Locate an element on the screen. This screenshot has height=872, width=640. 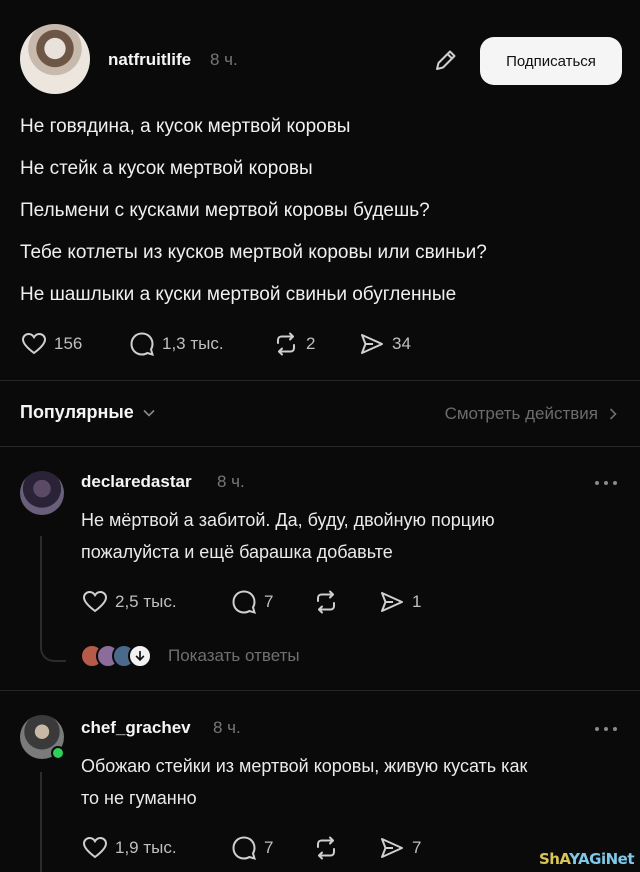
view-actions-link: Смотреть действия is located at coordinates (531, 414).